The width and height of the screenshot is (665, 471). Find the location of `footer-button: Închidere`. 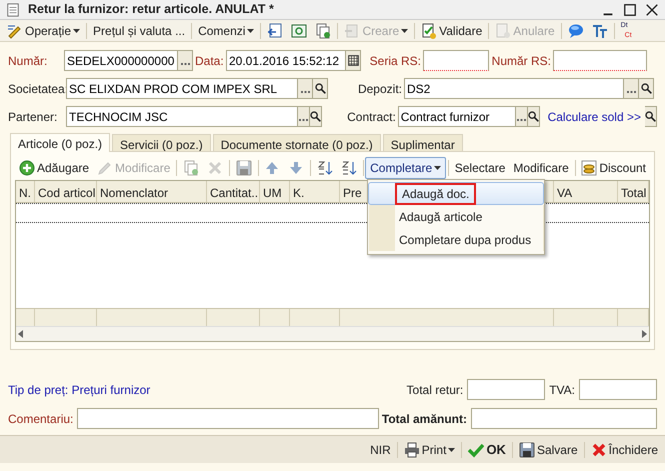

footer-button: Închidere is located at coordinates (624, 450).